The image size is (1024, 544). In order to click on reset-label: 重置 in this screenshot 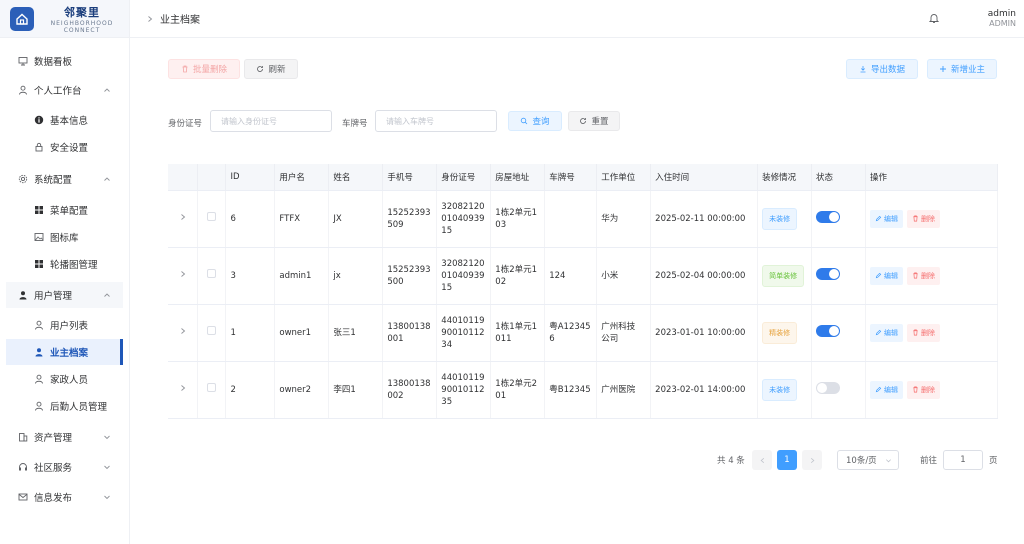, I will do `click(600, 122)`.